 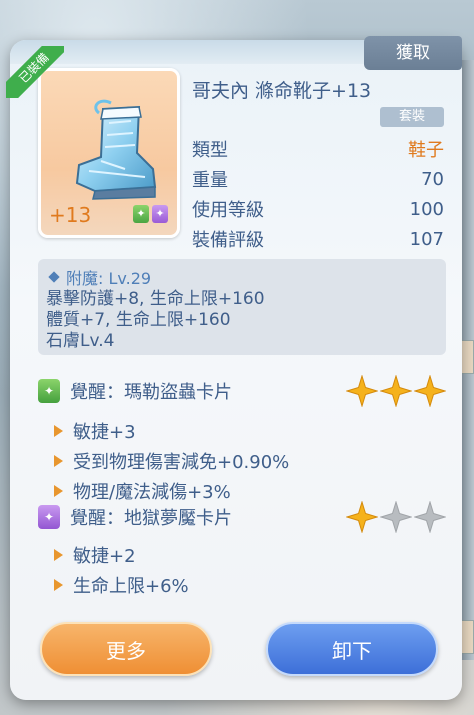 What do you see at coordinates (104, 556) in the screenshot?
I see `bonus-text: 敏捷+2` at bounding box center [104, 556].